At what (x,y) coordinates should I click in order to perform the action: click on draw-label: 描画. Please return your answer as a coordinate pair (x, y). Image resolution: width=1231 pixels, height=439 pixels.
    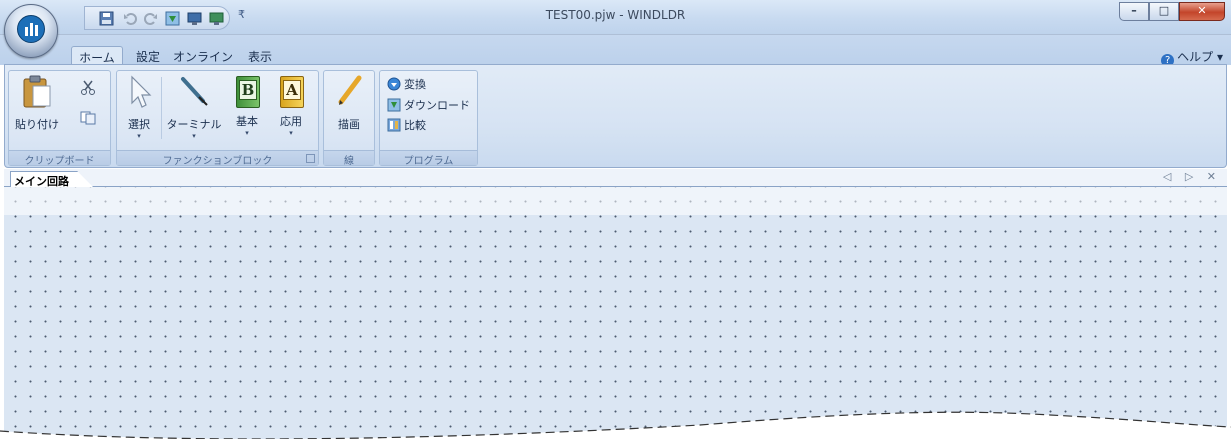
    Looking at the image, I should click on (349, 124).